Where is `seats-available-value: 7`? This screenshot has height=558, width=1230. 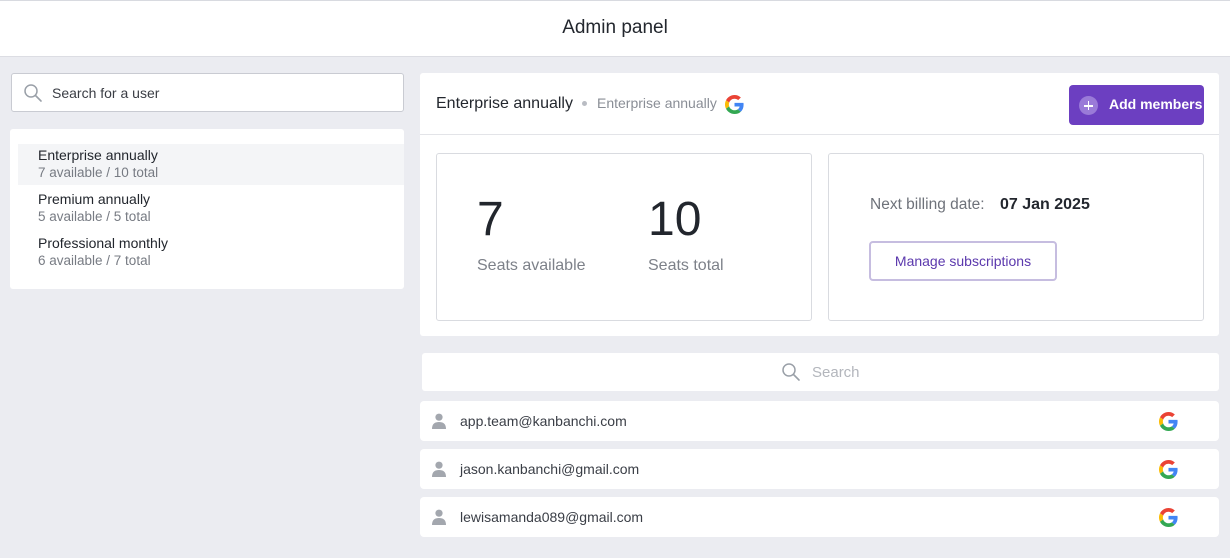
seats-available-value: 7 is located at coordinates (490, 219).